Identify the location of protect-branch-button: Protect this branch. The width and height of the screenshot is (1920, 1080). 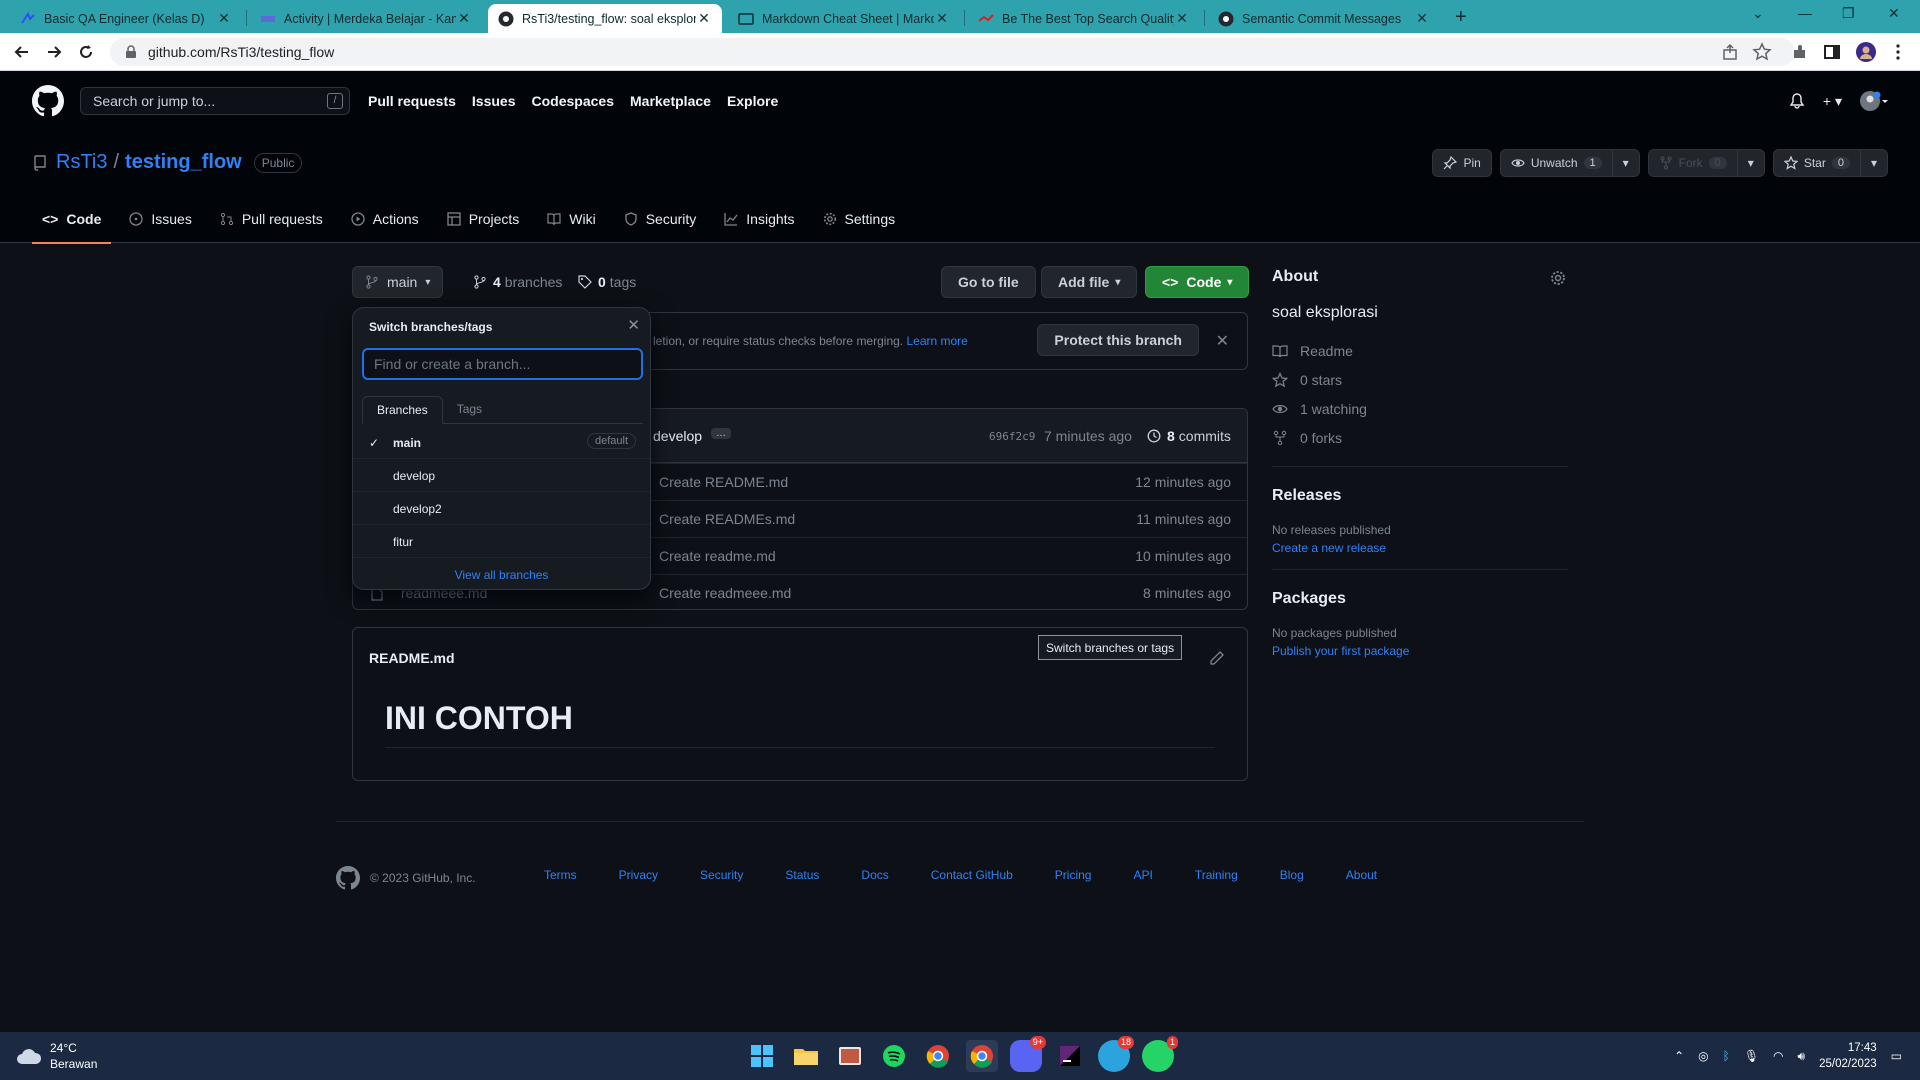
(1118, 340).